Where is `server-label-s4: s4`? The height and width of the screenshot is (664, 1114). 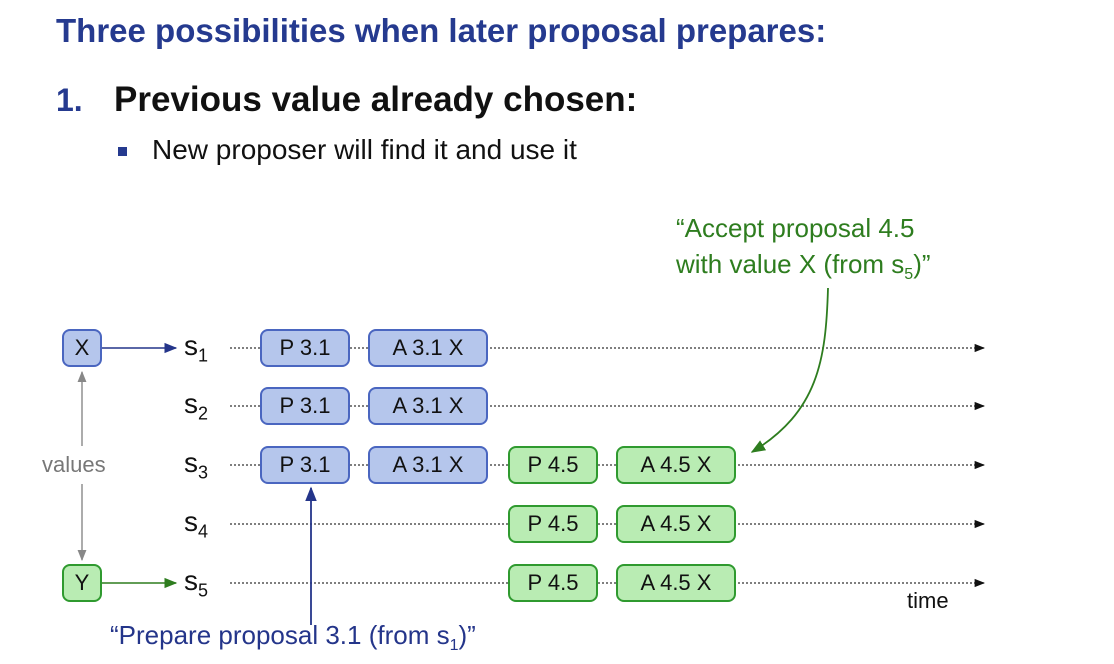 server-label-s4: s4 is located at coordinates (196, 524).